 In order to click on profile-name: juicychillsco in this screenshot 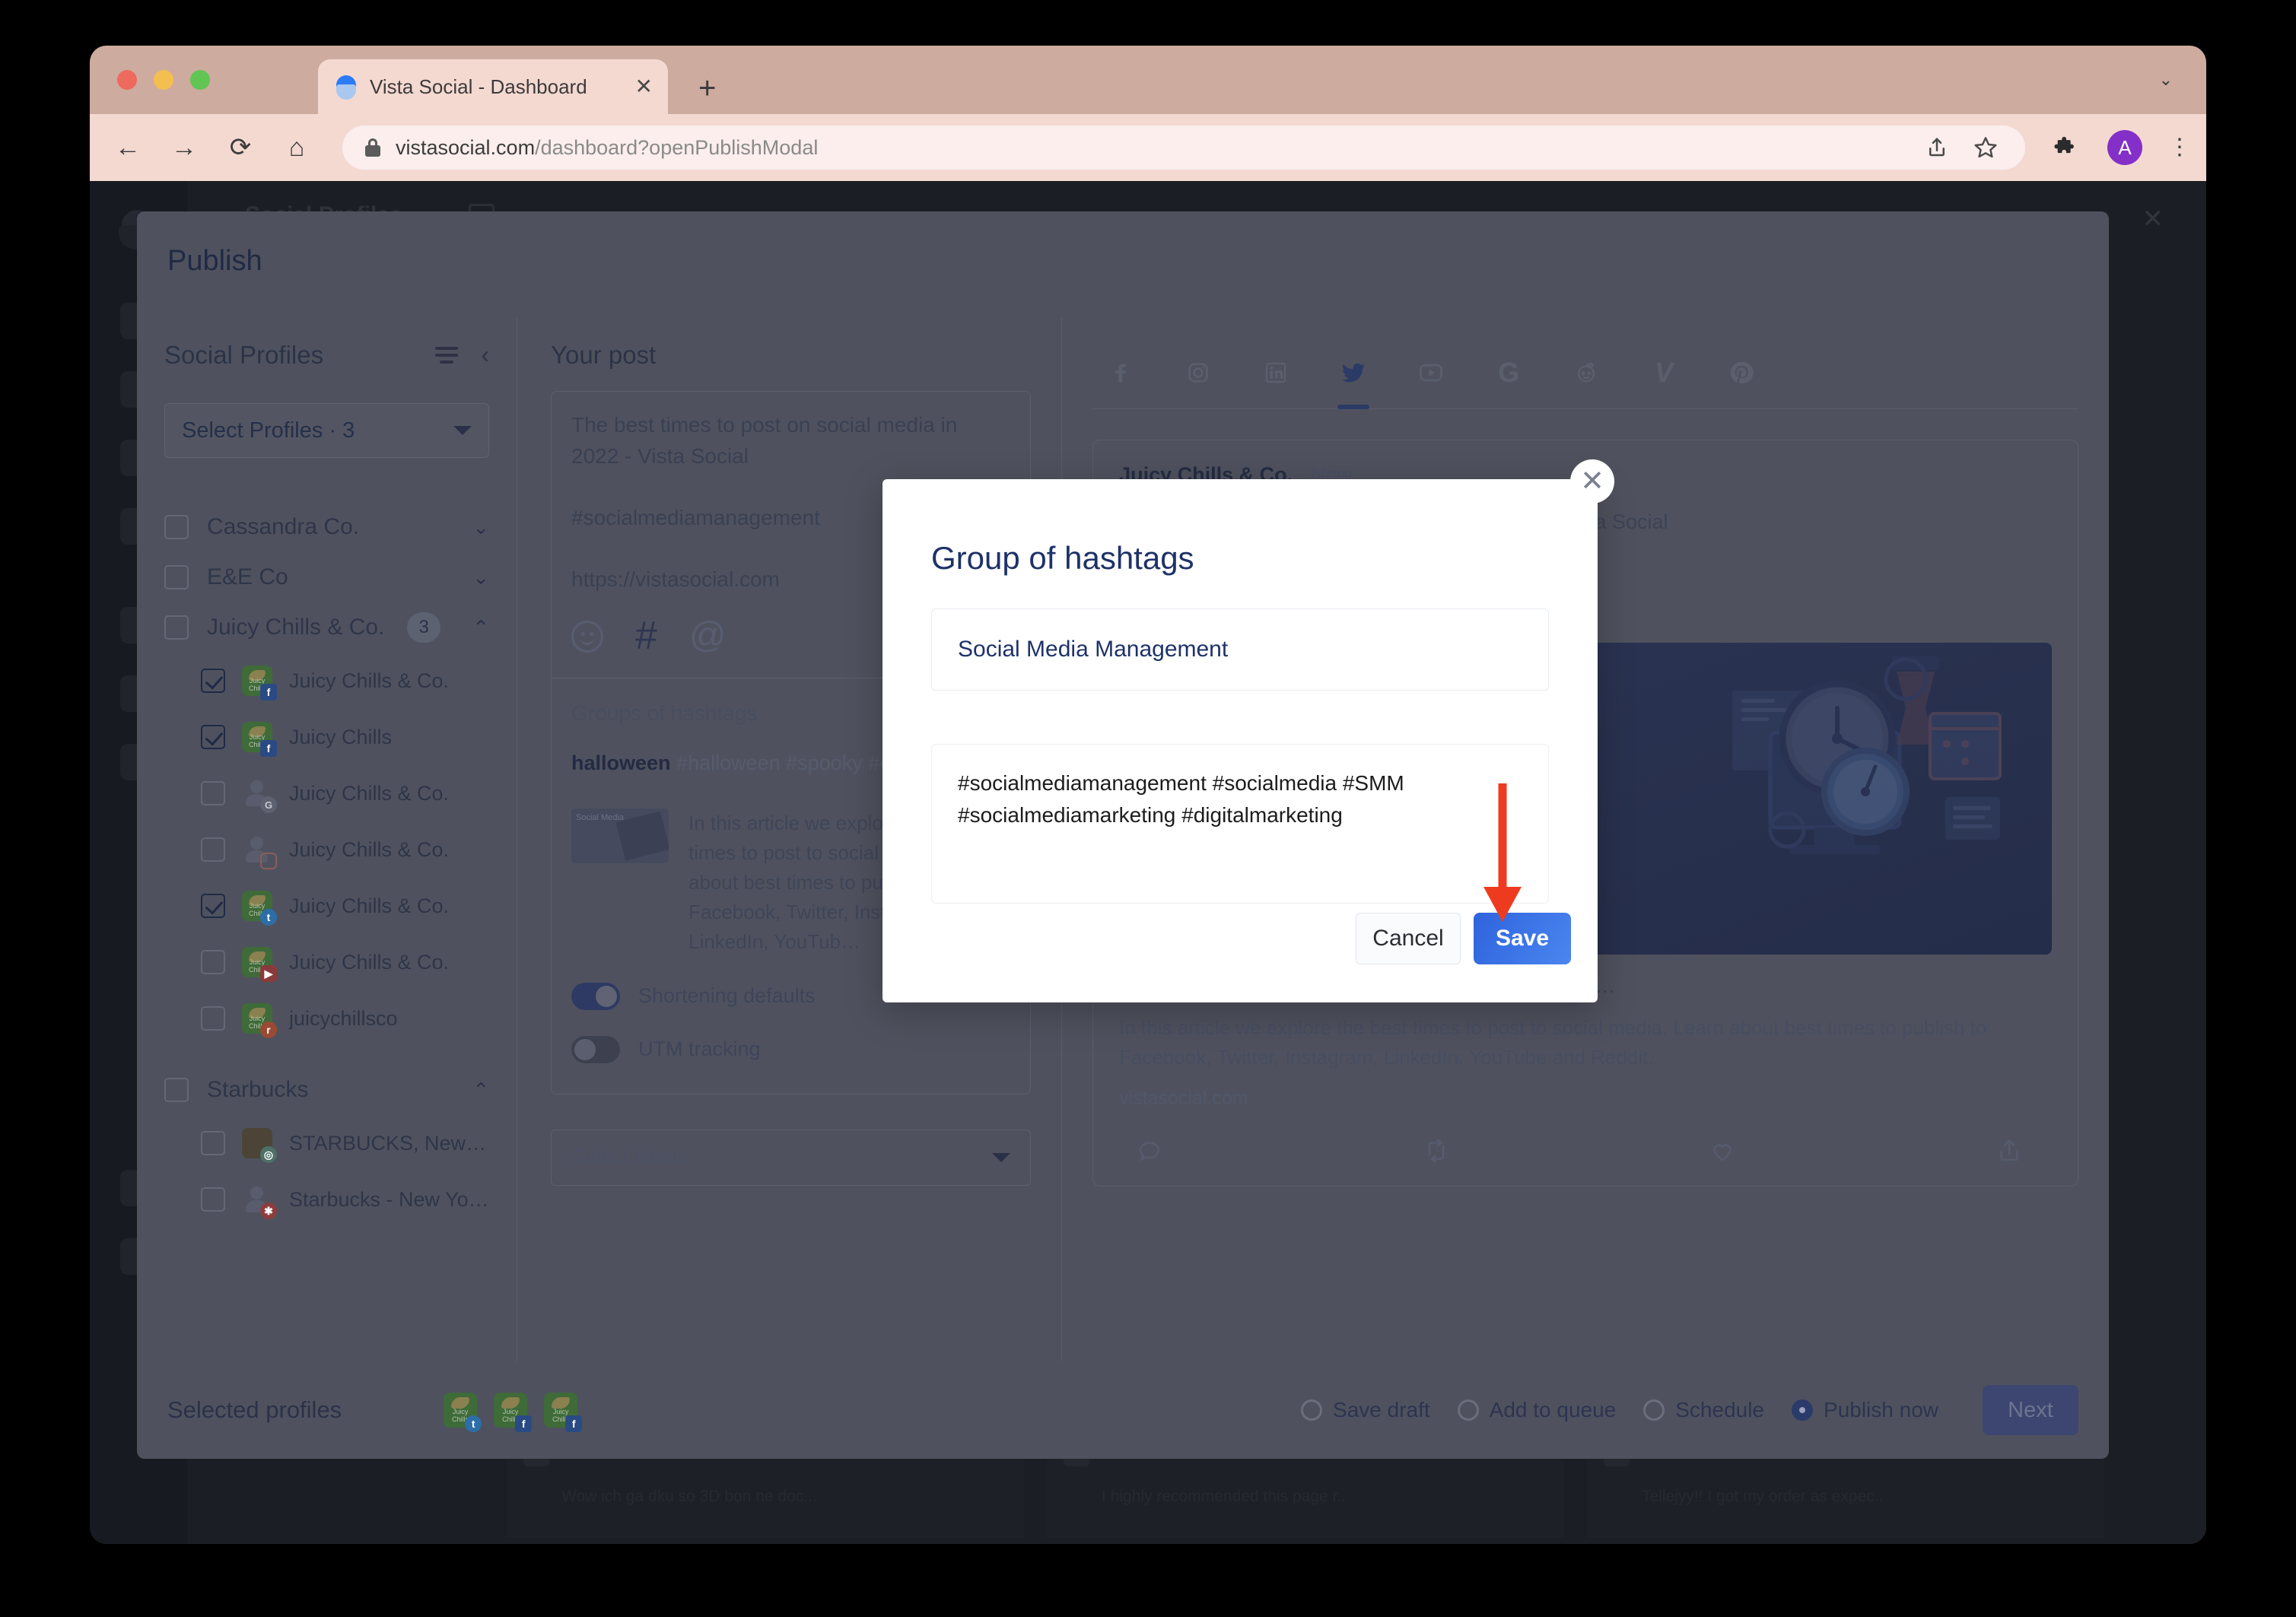, I will do `click(343, 1018)`.